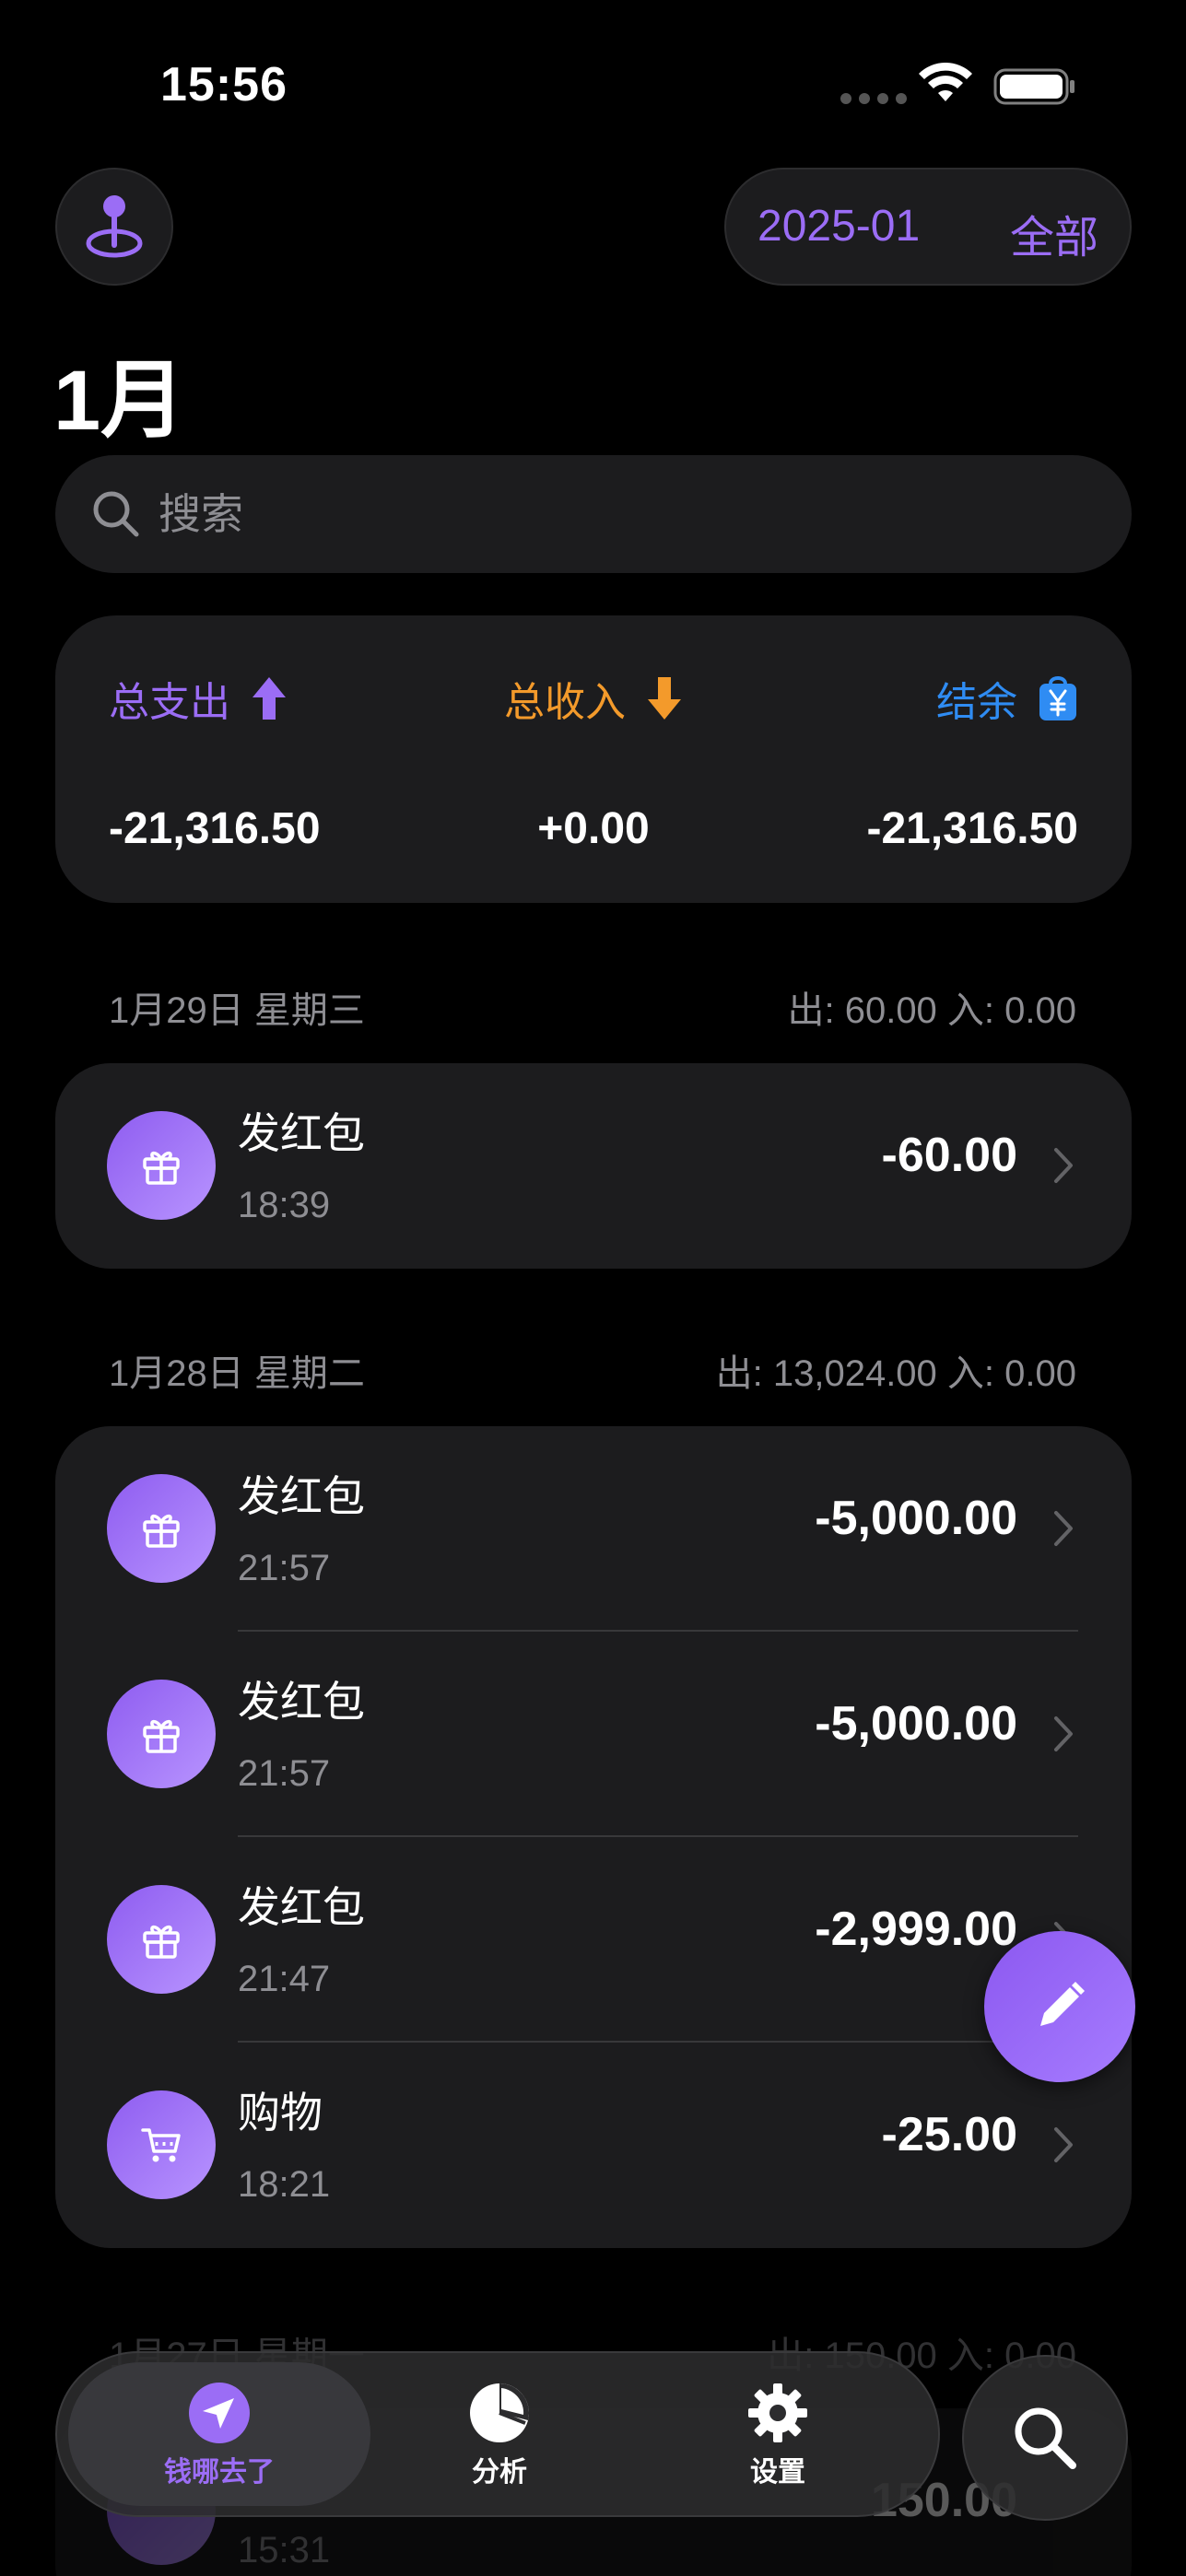 This screenshot has height=2576, width=1186. Describe the element at coordinates (284, 2550) in the screenshot. I see `transaction-time: 15:31` at that location.